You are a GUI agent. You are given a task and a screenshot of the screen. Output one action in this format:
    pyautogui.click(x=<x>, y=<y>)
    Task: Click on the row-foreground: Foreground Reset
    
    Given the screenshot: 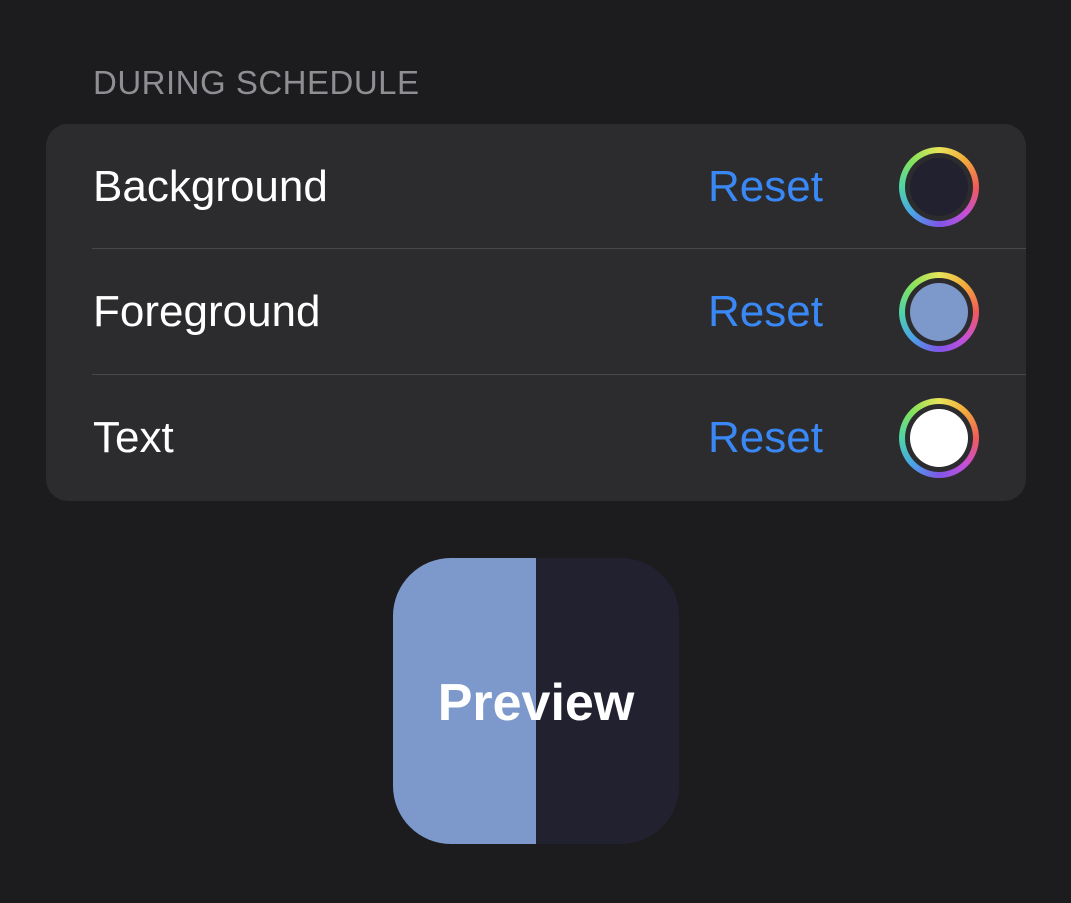 What is the action you would take?
    pyautogui.click(x=536, y=311)
    